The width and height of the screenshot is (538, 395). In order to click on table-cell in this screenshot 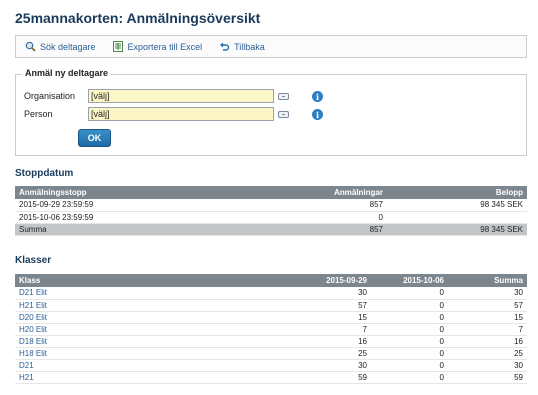, I will do `click(457, 217)`.